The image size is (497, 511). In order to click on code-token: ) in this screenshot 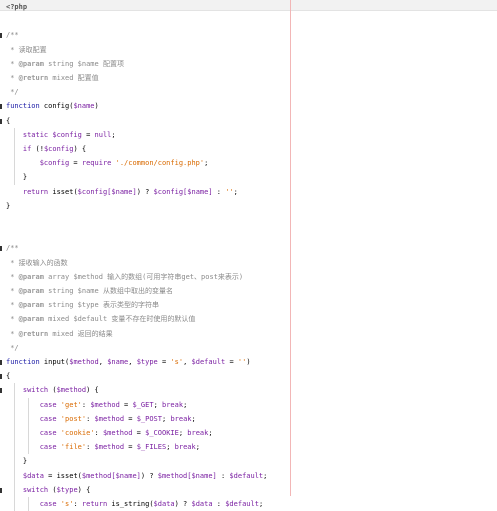, I will do `click(96, 106)`.